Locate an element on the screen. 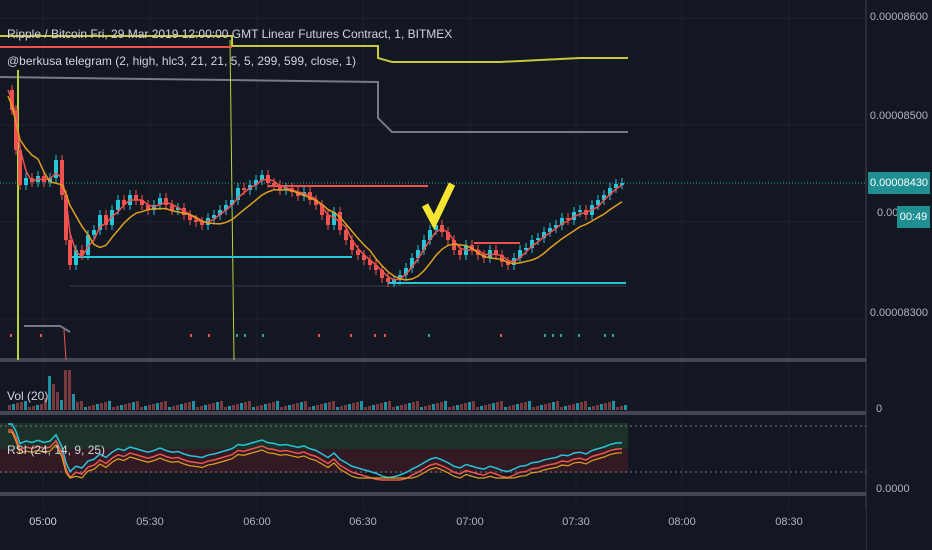  gray-band-line is located at coordinates (314, 104).